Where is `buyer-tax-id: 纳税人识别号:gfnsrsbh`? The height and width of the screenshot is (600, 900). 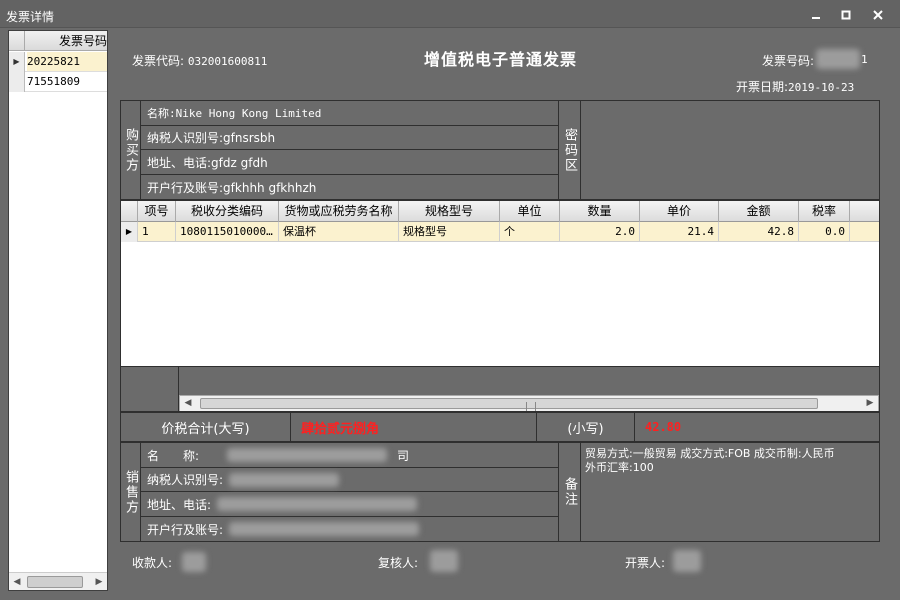 buyer-tax-id: 纳税人识别号:gfnsrsbh is located at coordinates (349, 138).